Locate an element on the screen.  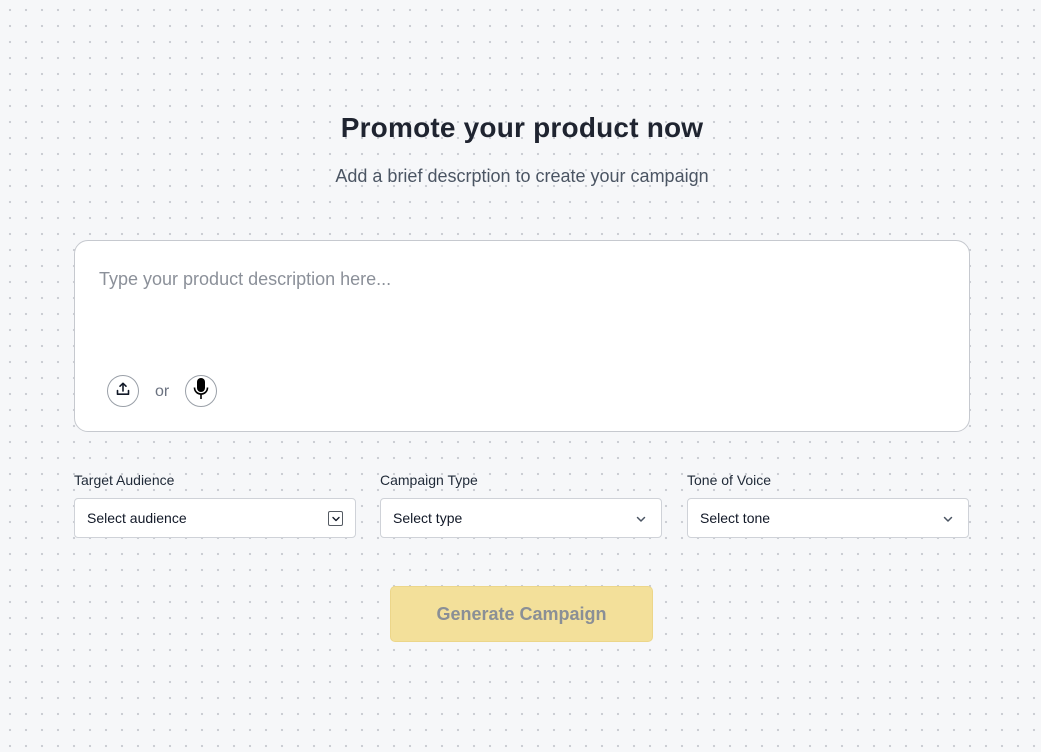
page-title: Promote your product now is located at coordinates (522, 127).